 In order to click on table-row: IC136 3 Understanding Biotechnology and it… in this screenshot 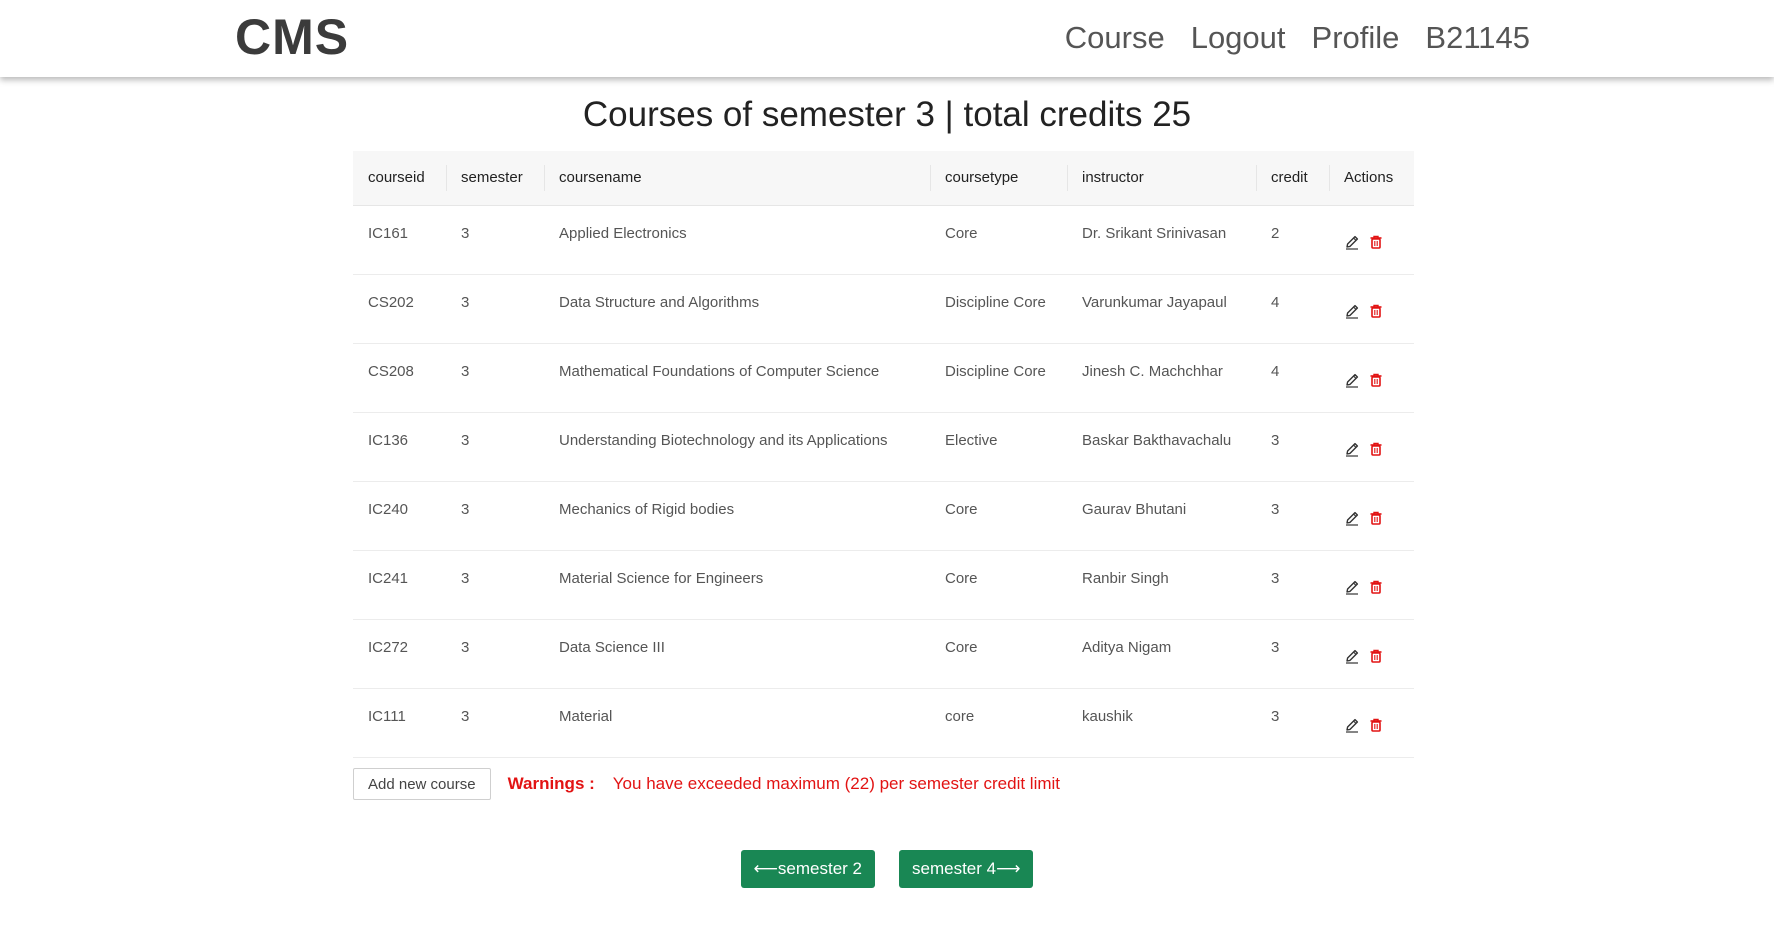, I will do `click(883, 447)`.